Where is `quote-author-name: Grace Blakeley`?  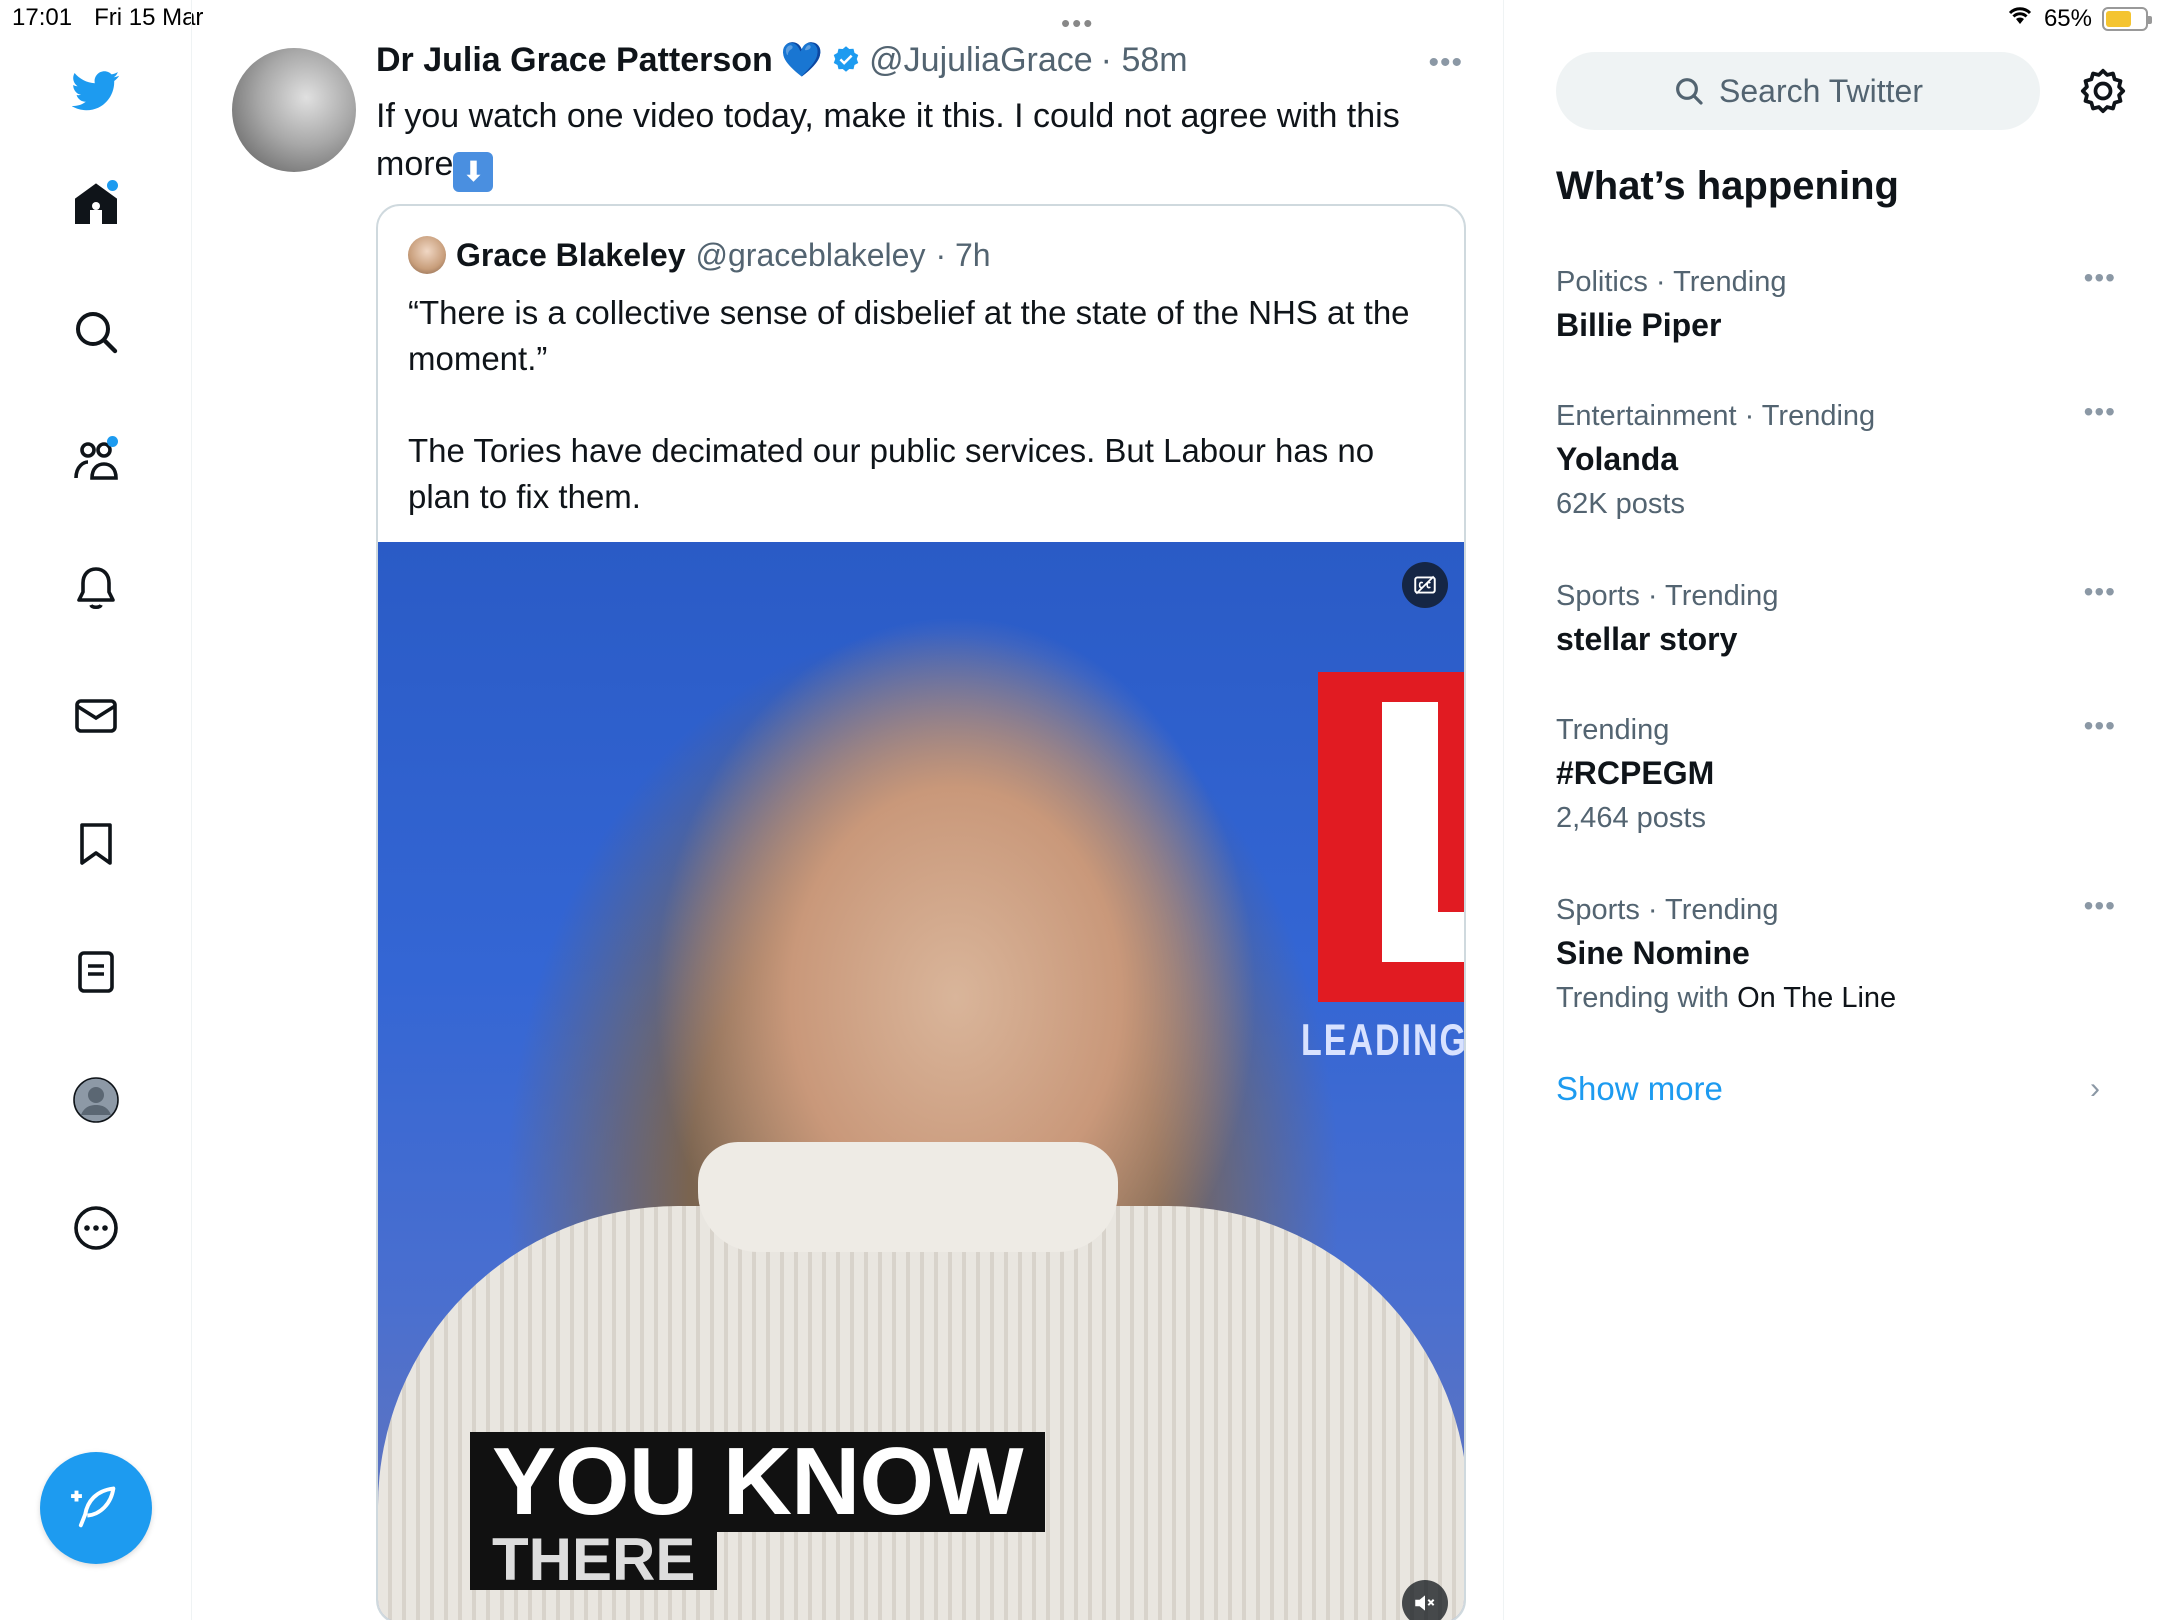
quote-author-name: Grace Blakeley is located at coordinates (571, 254).